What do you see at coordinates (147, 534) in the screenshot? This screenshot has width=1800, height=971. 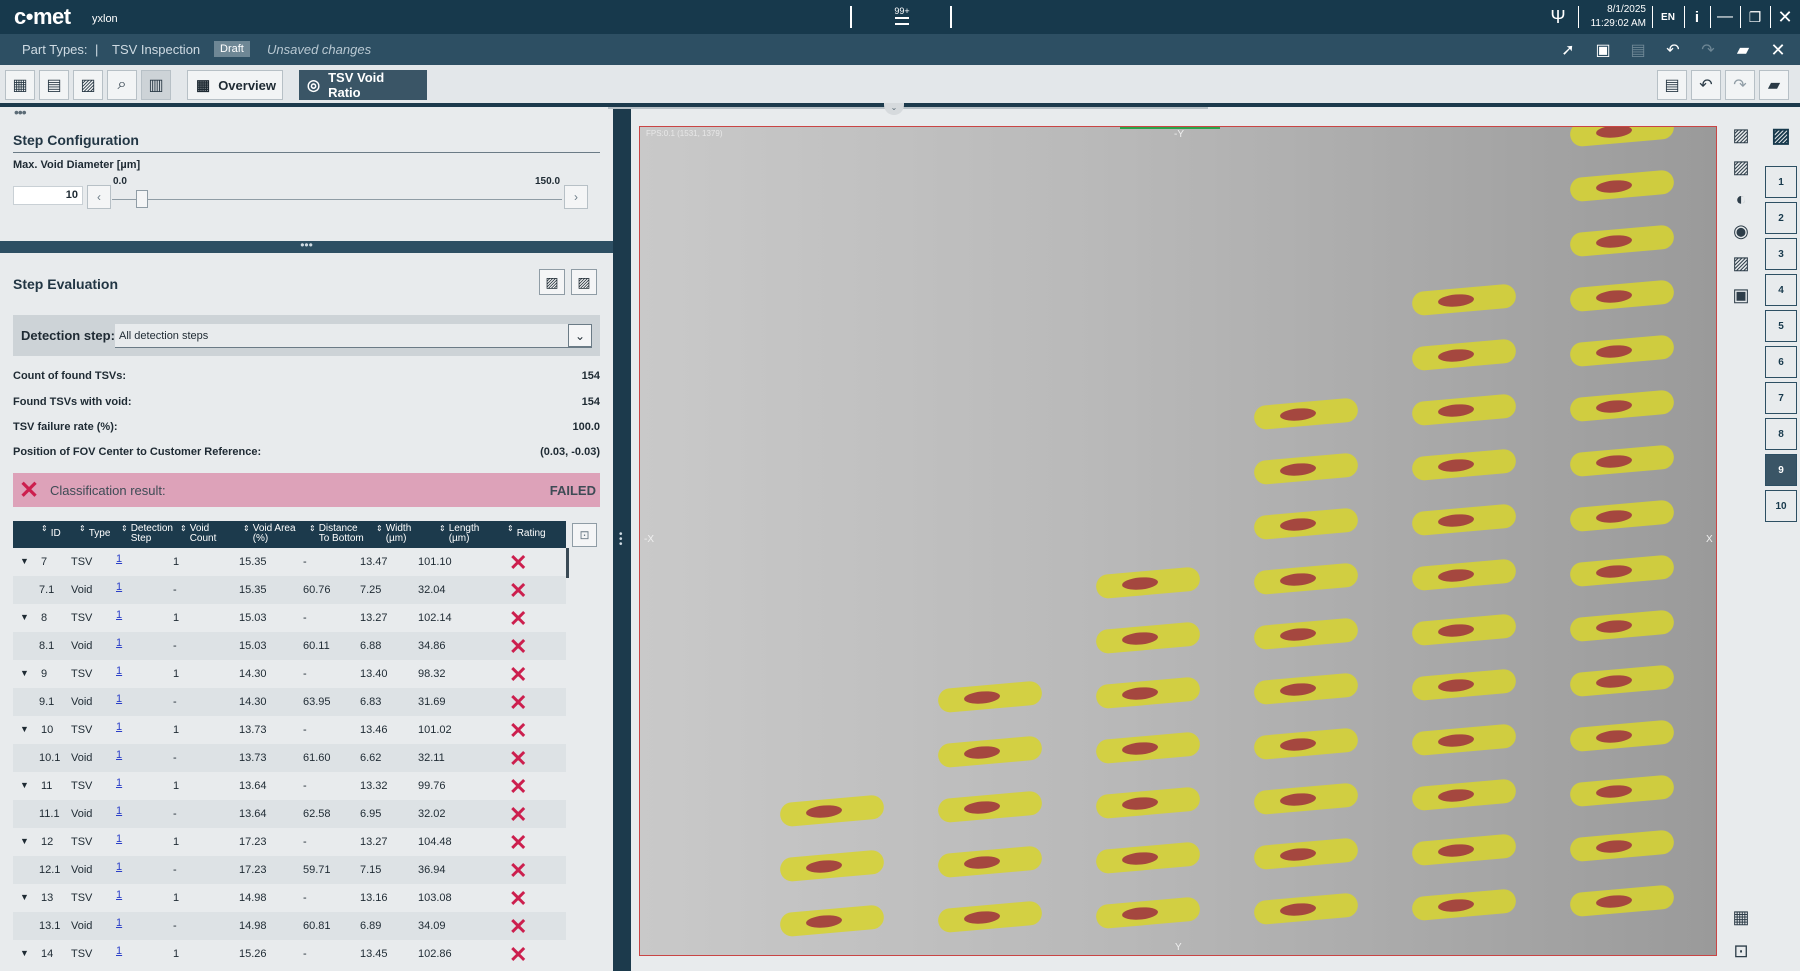 I see `column-header: ⇕ Detection Step` at bounding box center [147, 534].